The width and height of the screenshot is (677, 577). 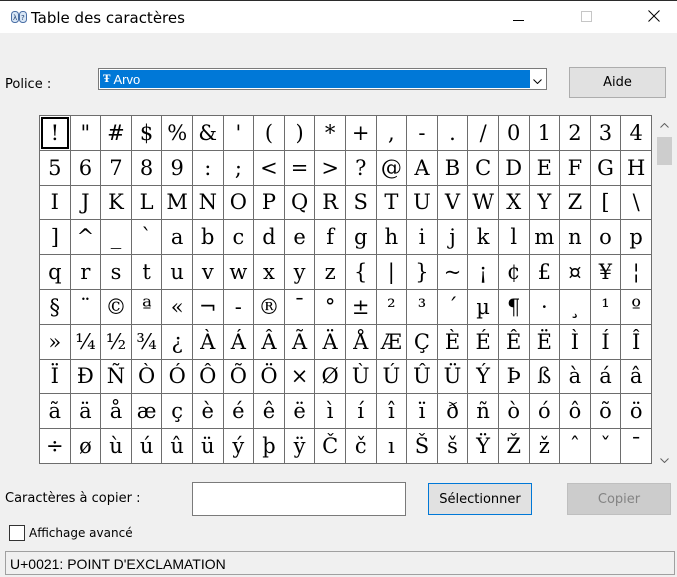 I want to click on char-cell: ˇ, so click(x=605, y=446).